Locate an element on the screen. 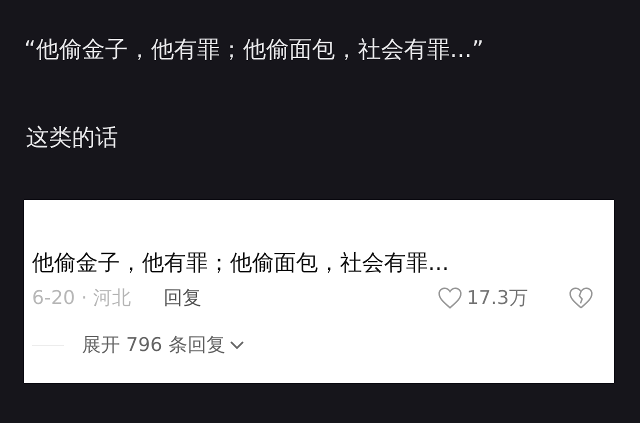 Image resolution: width=640 pixels, height=423 pixels. reply-button: 回复 is located at coordinates (182, 298).